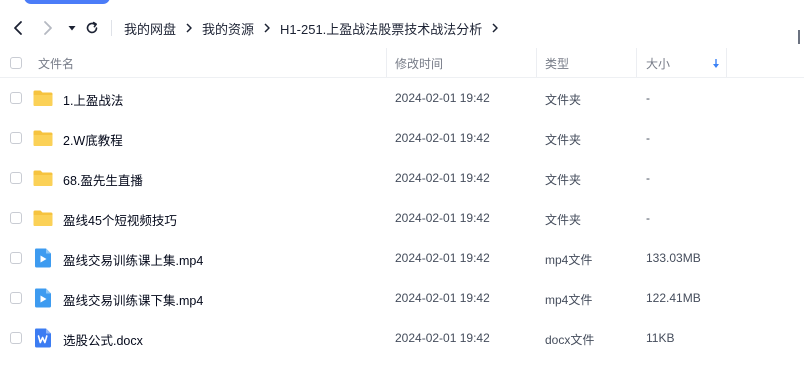 The width and height of the screenshot is (804, 390). I want to click on file-size: 122.41MB, so click(673, 298).